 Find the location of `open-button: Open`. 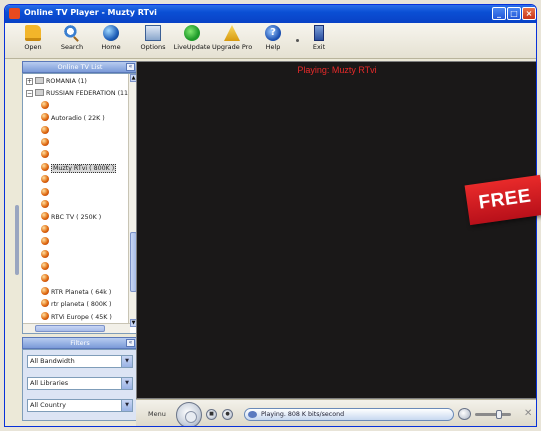

open-button: Open is located at coordinates (33, 41).